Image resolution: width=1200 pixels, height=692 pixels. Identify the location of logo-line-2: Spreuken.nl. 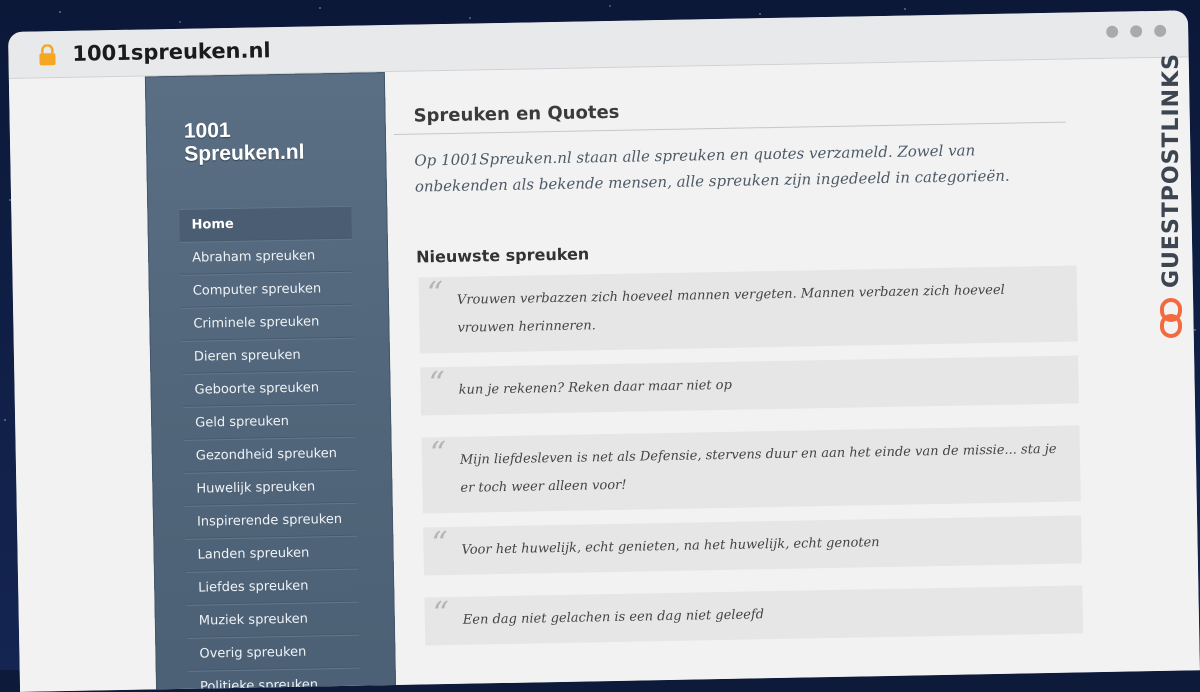
(244, 153).